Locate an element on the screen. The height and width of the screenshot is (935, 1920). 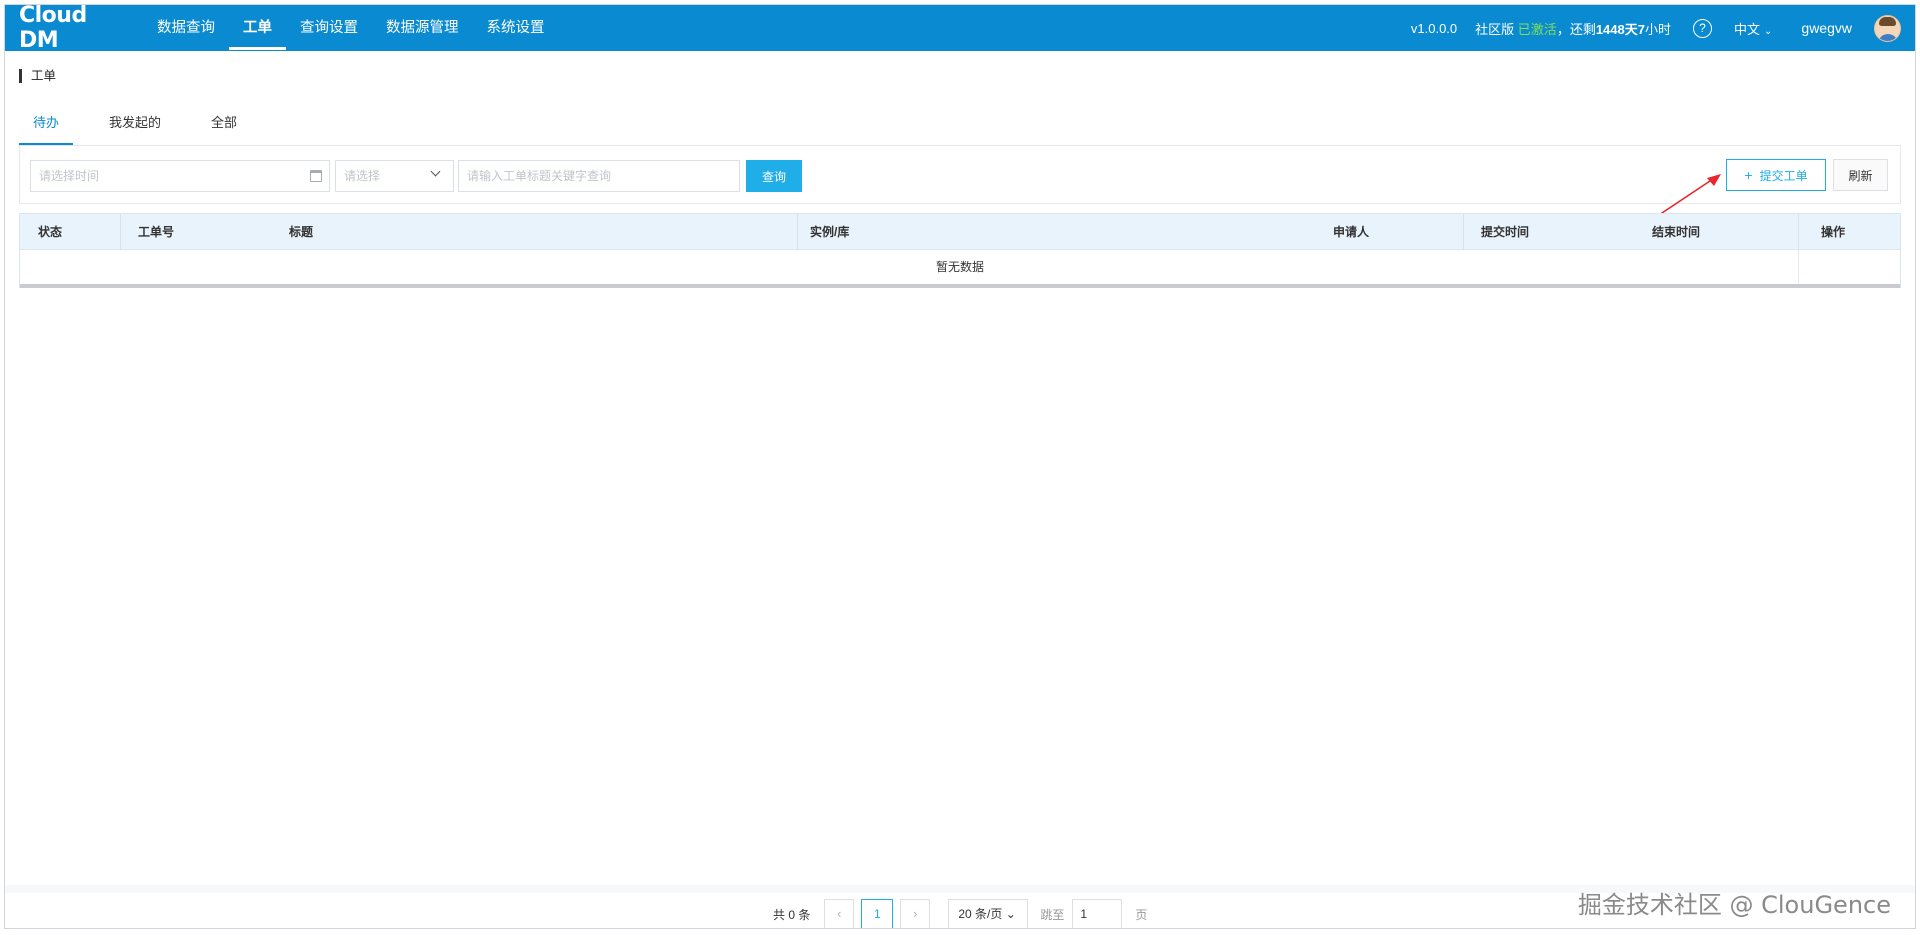
edition-label: 社区版 is located at coordinates (1495, 29).